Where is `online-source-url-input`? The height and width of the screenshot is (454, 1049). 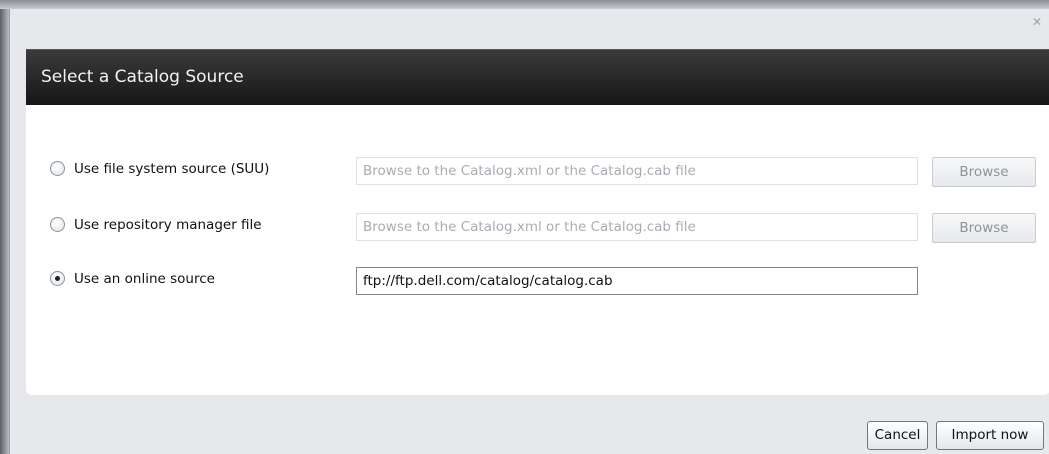
online-source-url-input is located at coordinates (637, 281).